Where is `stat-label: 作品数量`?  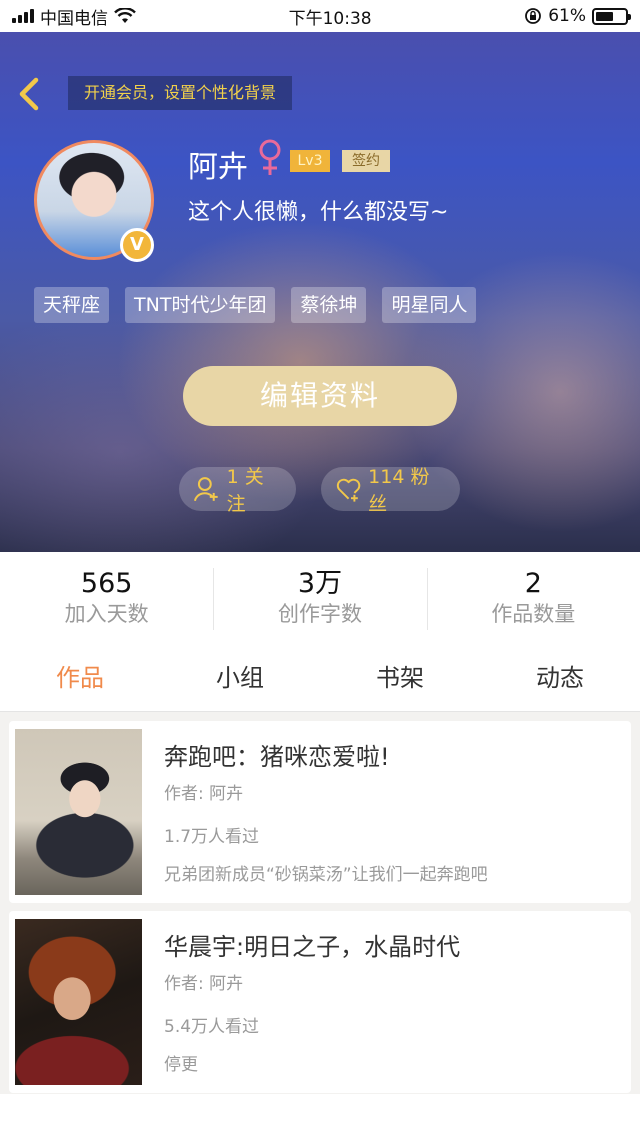 stat-label: 作品数量 is located at coordinates (533, 614).